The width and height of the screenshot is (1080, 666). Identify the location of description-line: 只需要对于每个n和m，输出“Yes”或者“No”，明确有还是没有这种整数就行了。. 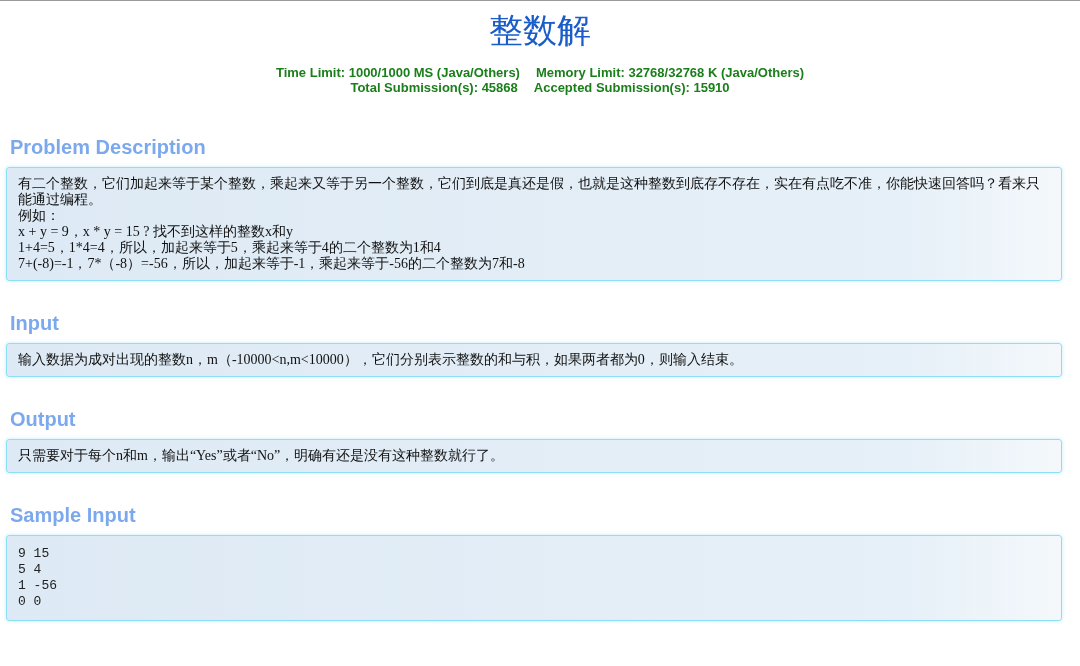
(262, 456).